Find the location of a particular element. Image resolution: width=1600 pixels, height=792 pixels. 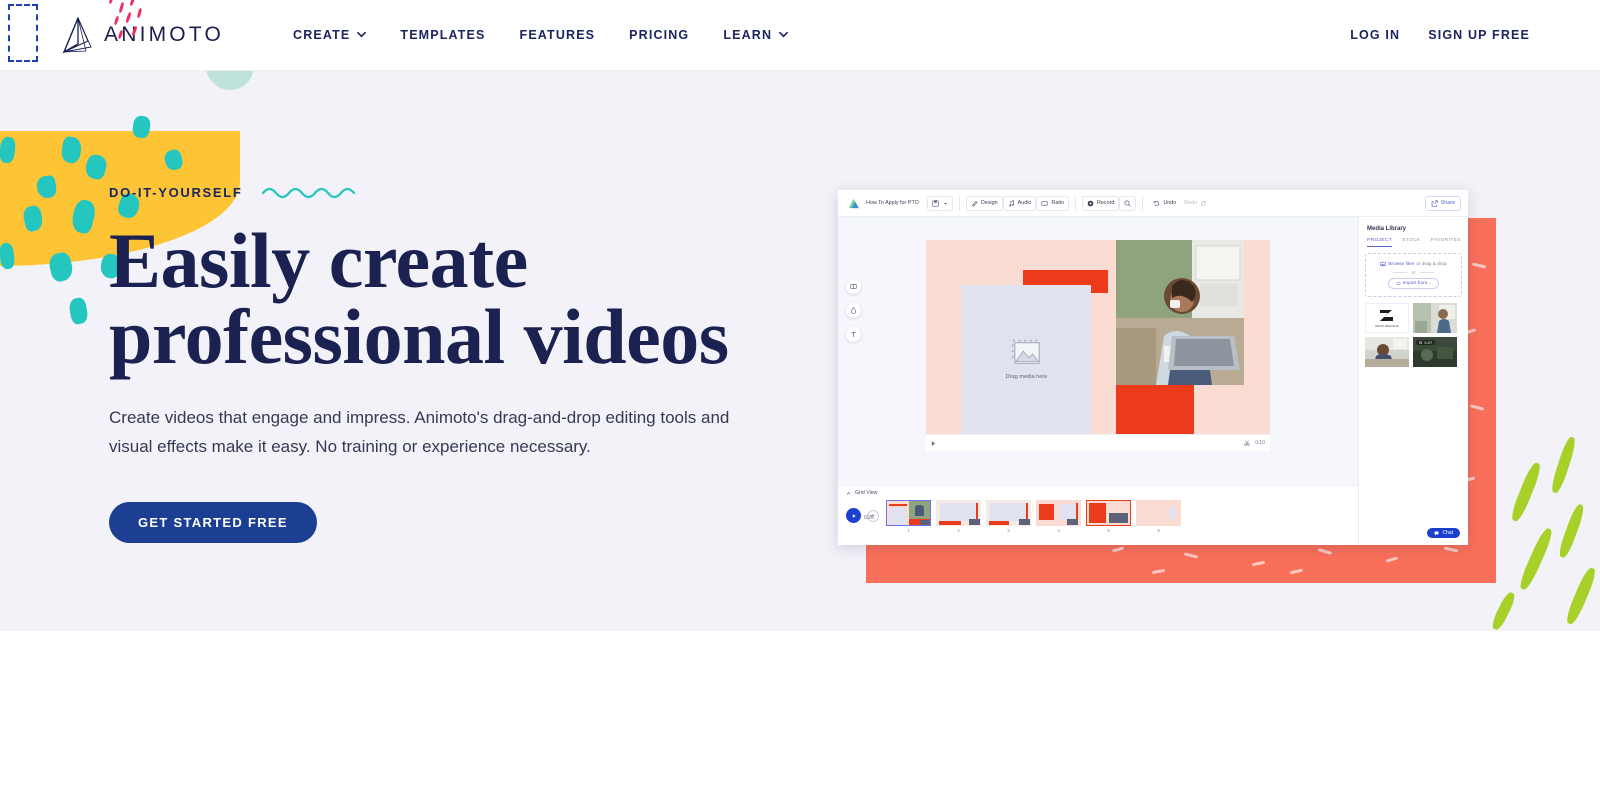

nav-item-templates-label: TEMPLATES is located at coordinates (443, 35).